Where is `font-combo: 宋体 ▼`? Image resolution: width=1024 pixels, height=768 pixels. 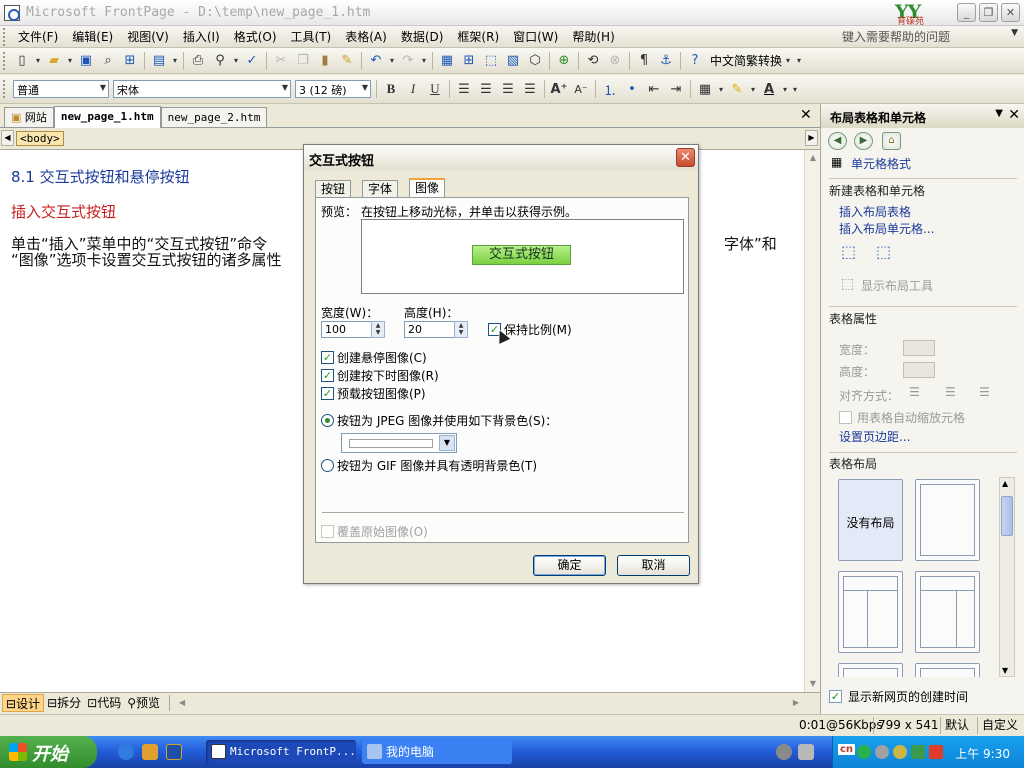 font-combo: 宋体 ▼ is located at coordinates (202, 89).